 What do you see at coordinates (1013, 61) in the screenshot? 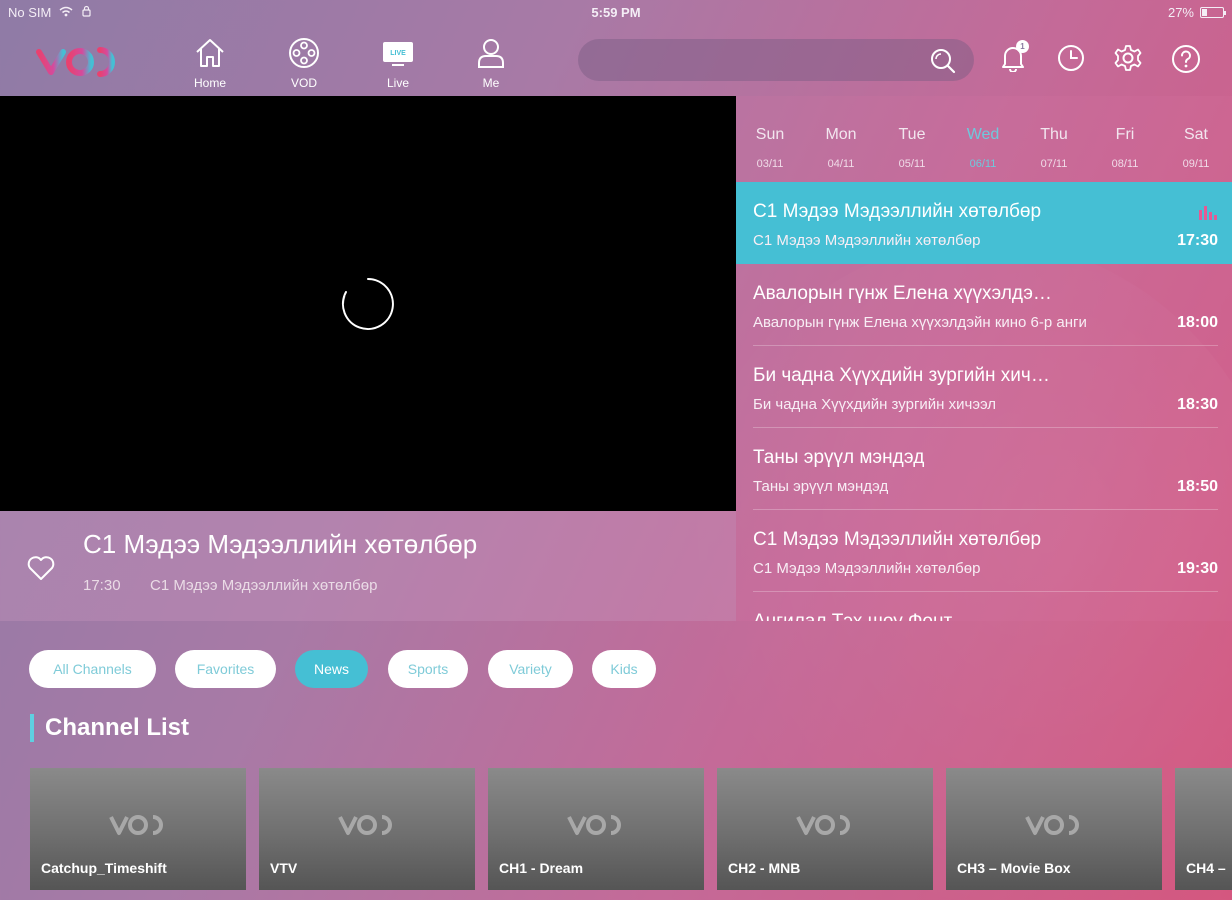
I see `bell-icon` at bounding box center [1013, 61].